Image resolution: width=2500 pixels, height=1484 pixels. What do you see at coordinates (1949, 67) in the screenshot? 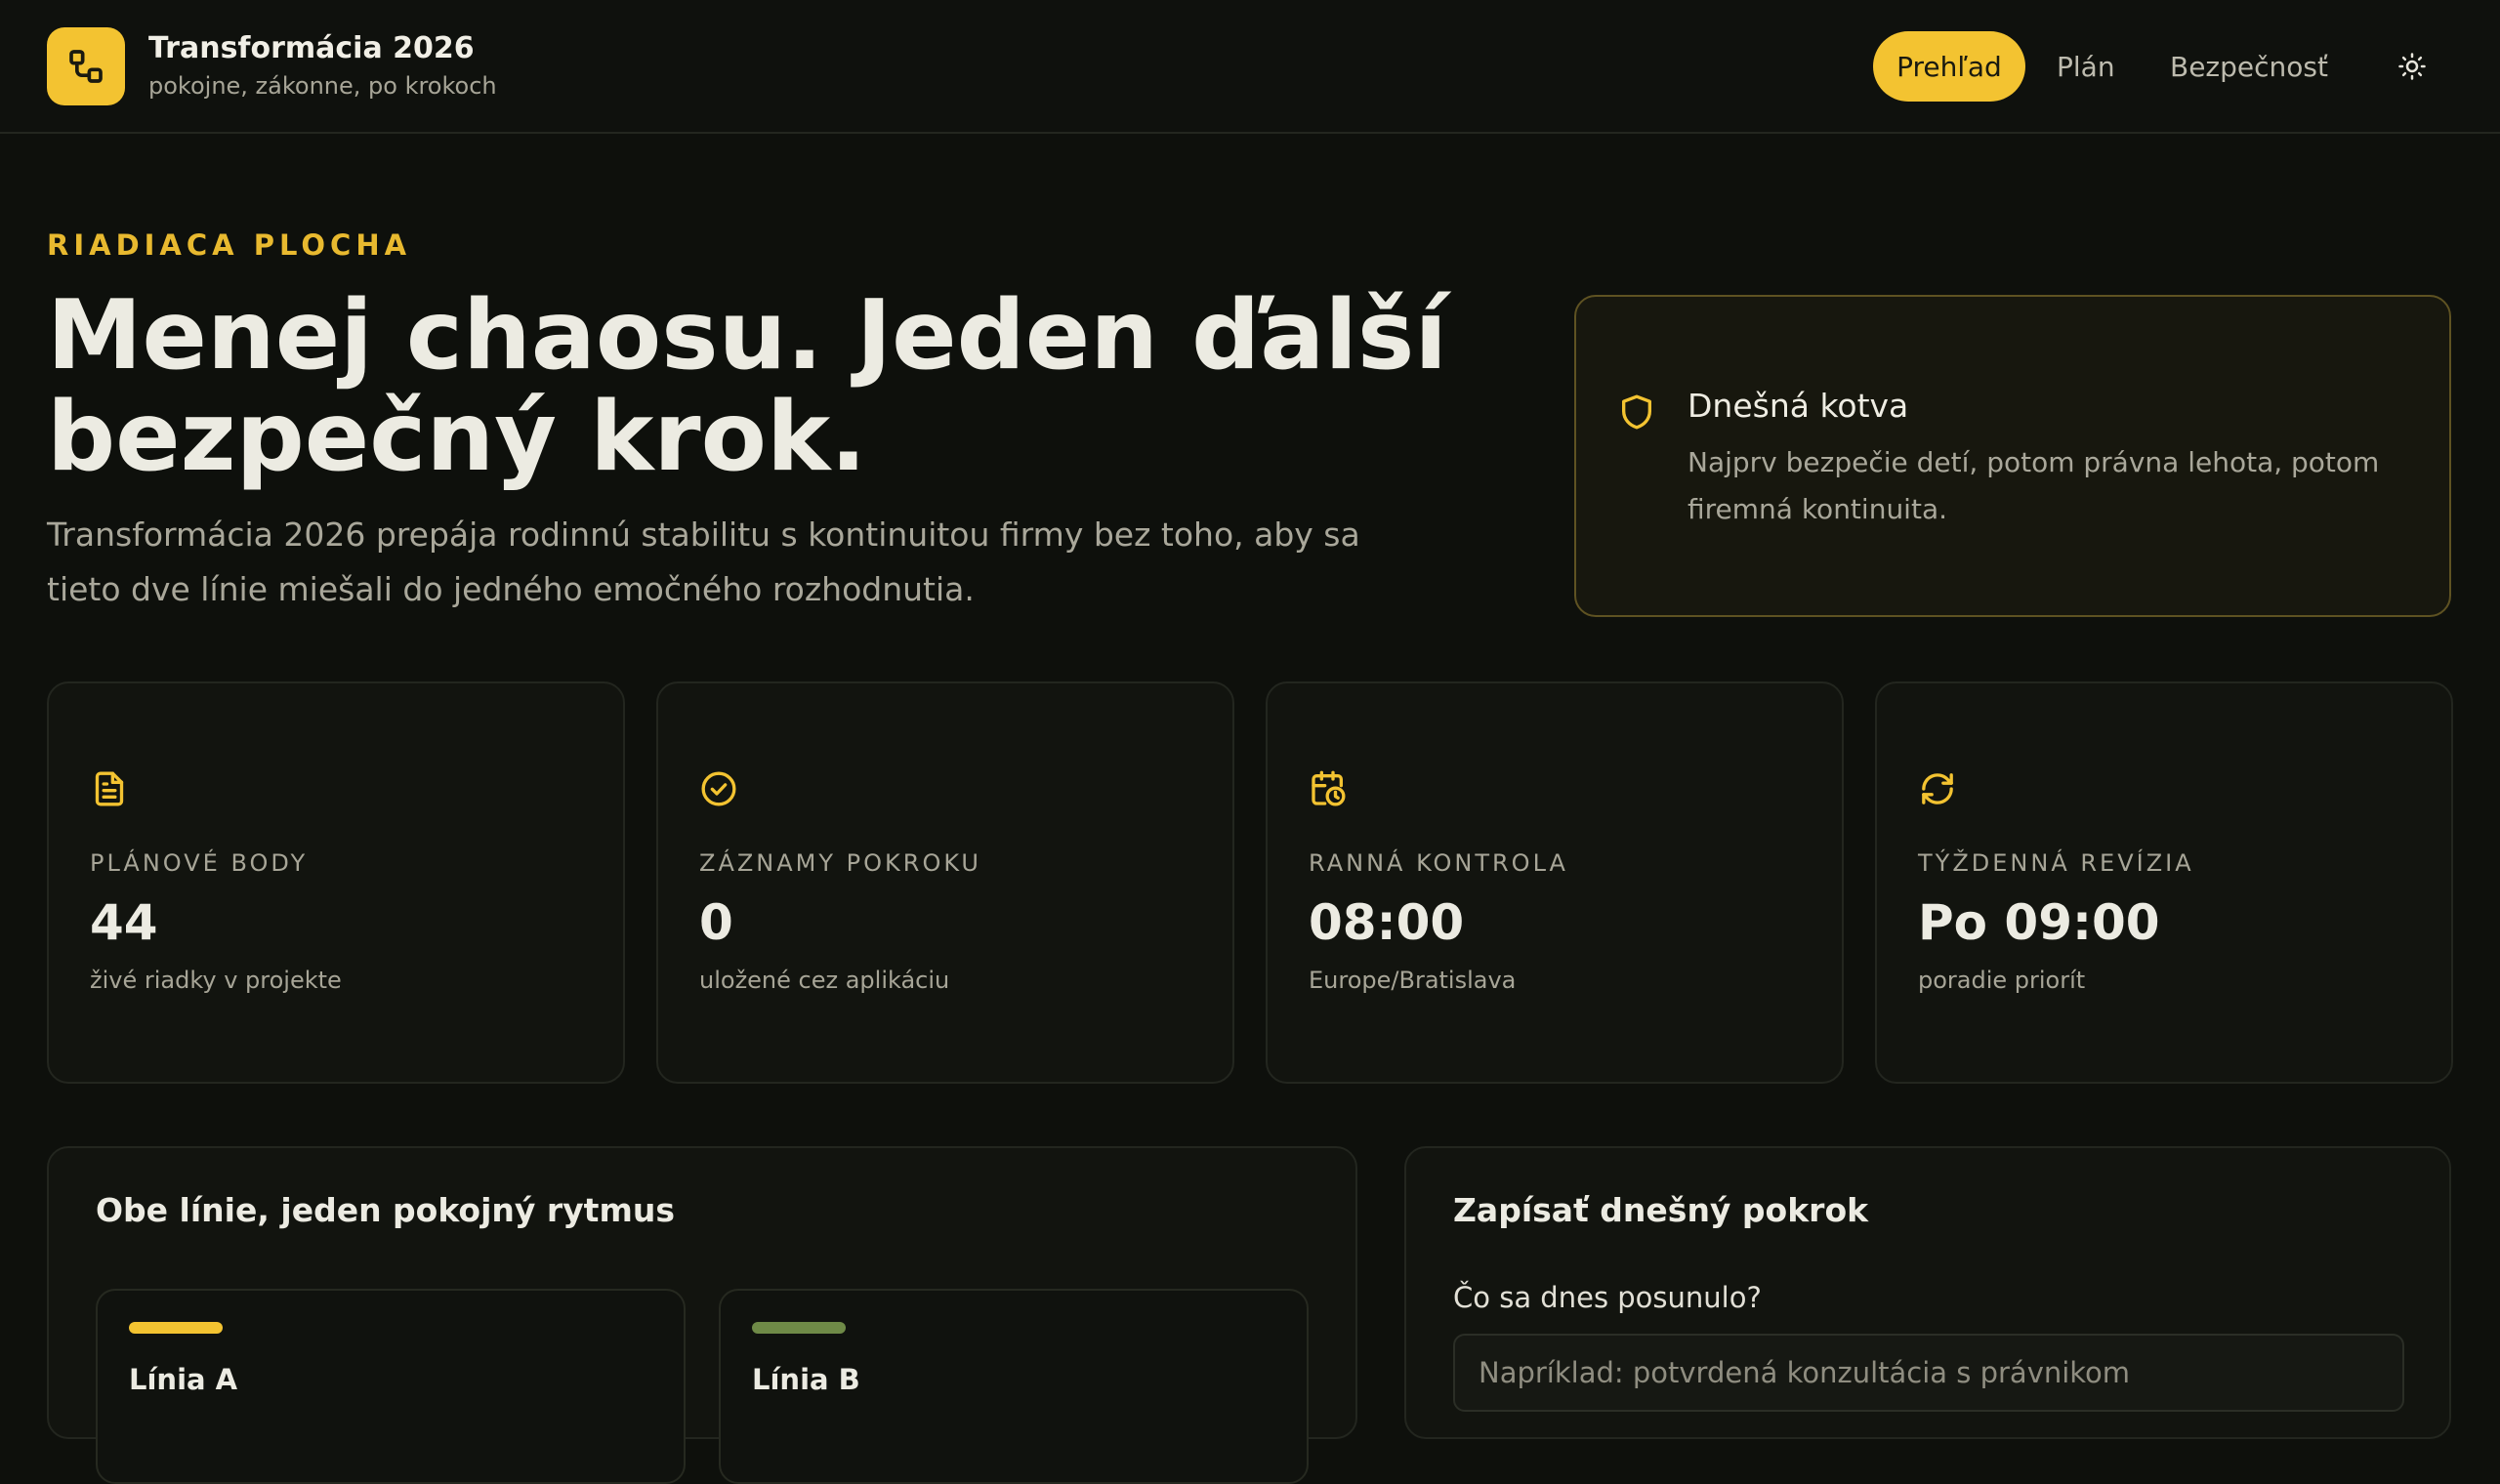
I see `nav-tab-prehlad: Prehľad` at bounding box center [1949, 67].